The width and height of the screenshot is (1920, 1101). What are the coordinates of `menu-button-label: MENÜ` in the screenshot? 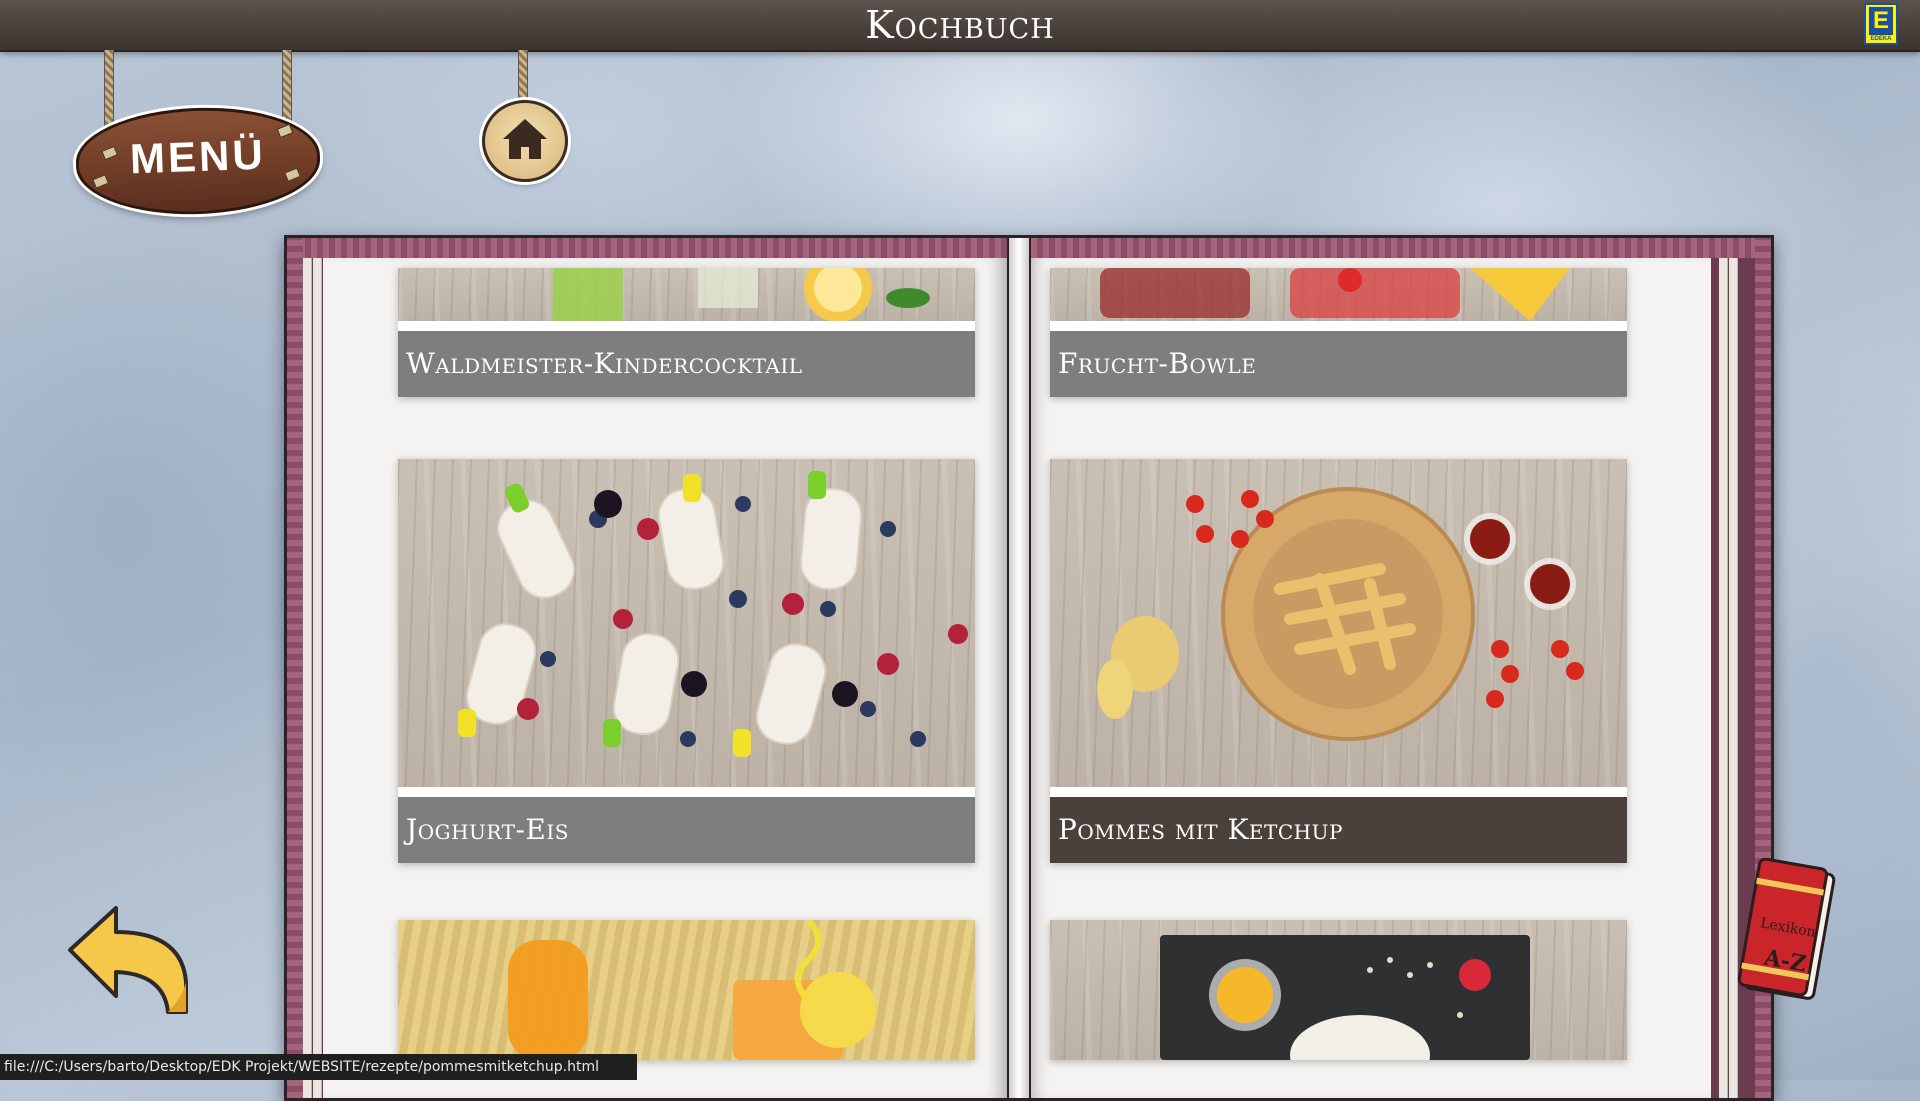 It's located at (198, 156).